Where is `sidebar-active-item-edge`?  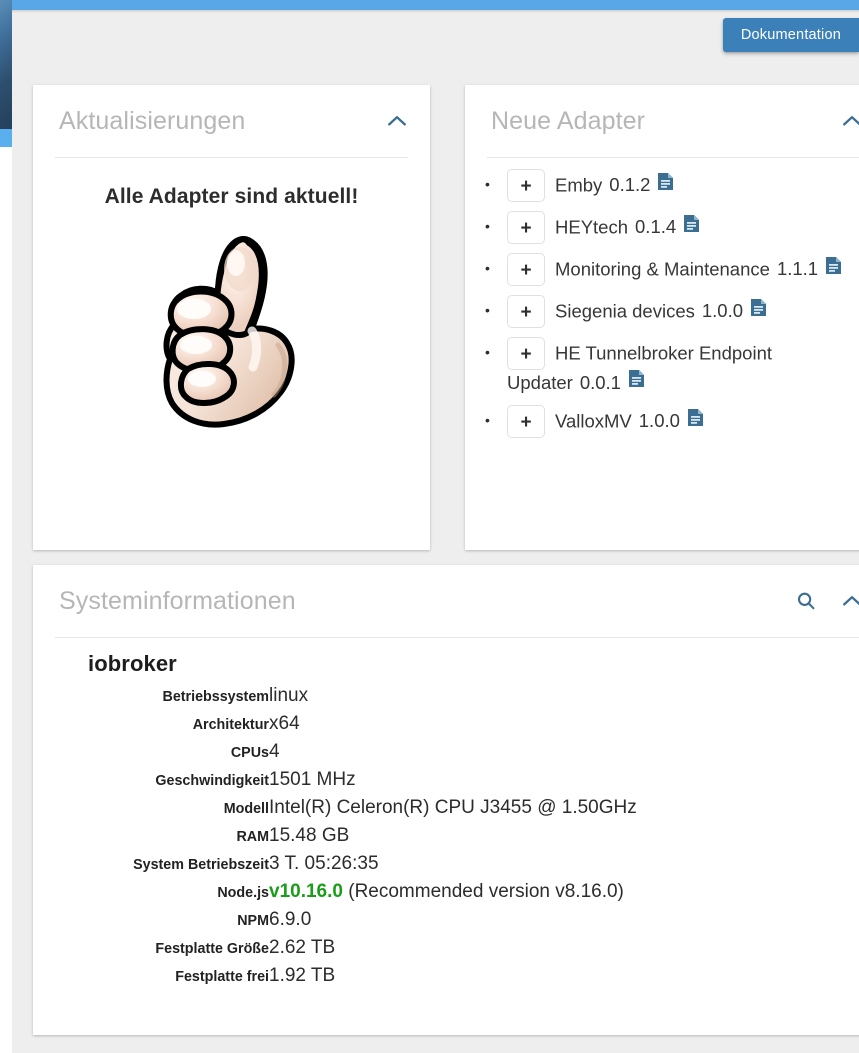
sidebar-active-item-edge is located at coordinates (6, 138).